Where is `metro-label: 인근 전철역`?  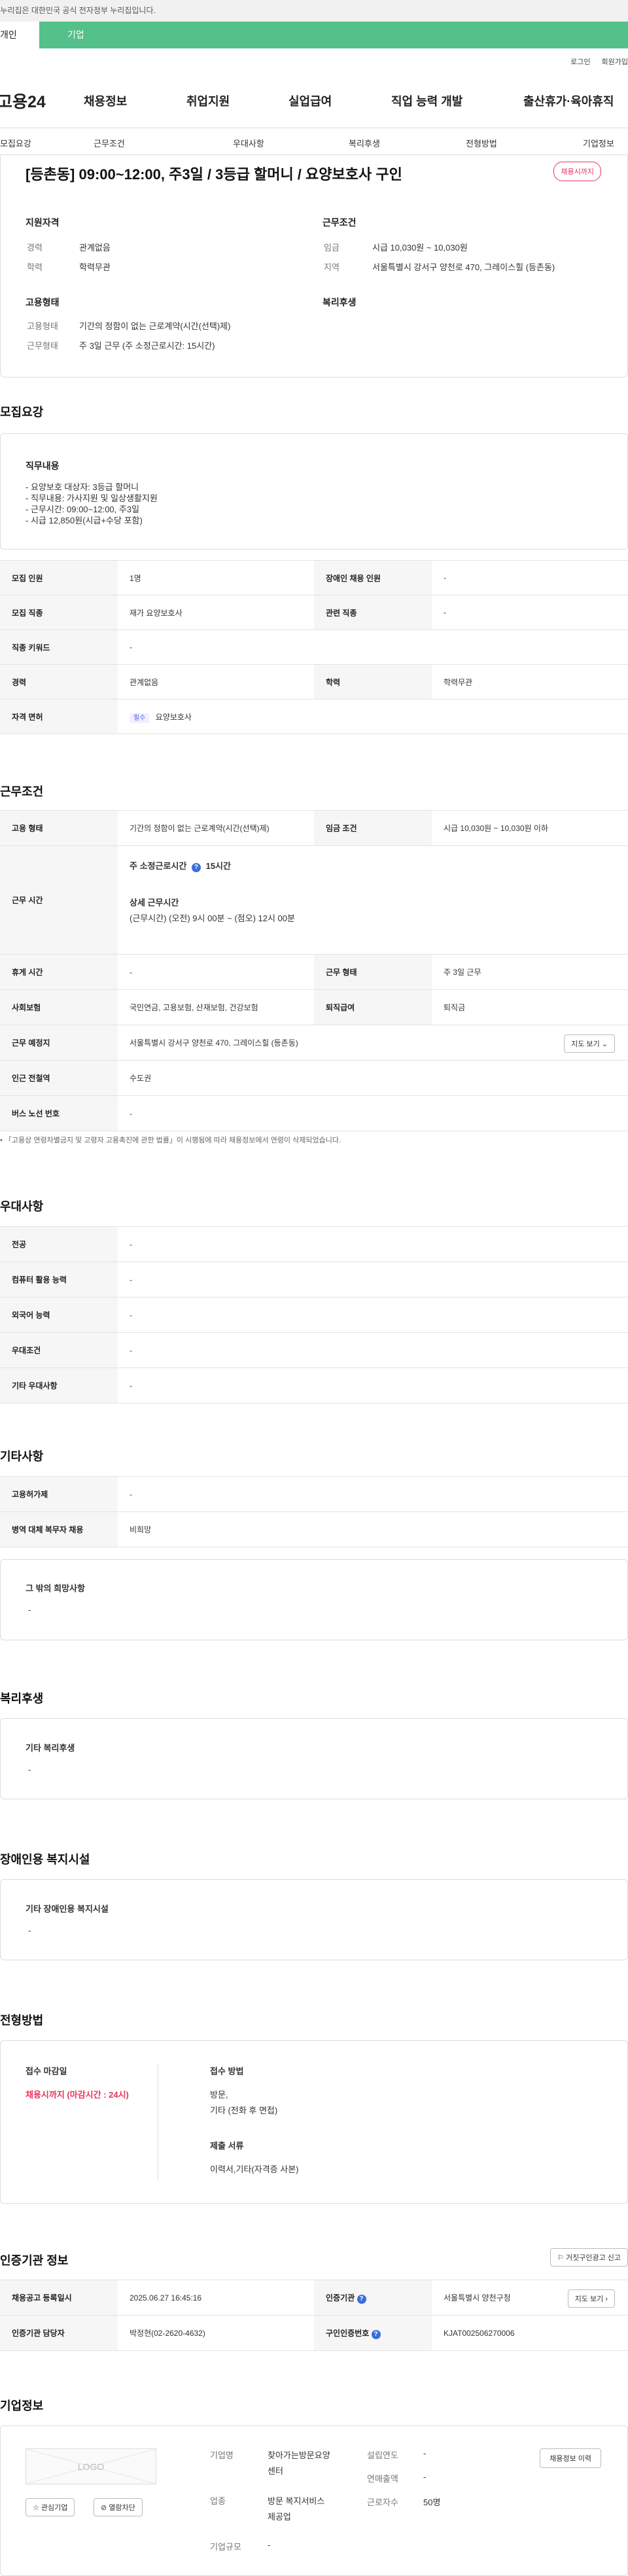 metro-label: 인근 전철역 is located at coordinates (59, 1078).